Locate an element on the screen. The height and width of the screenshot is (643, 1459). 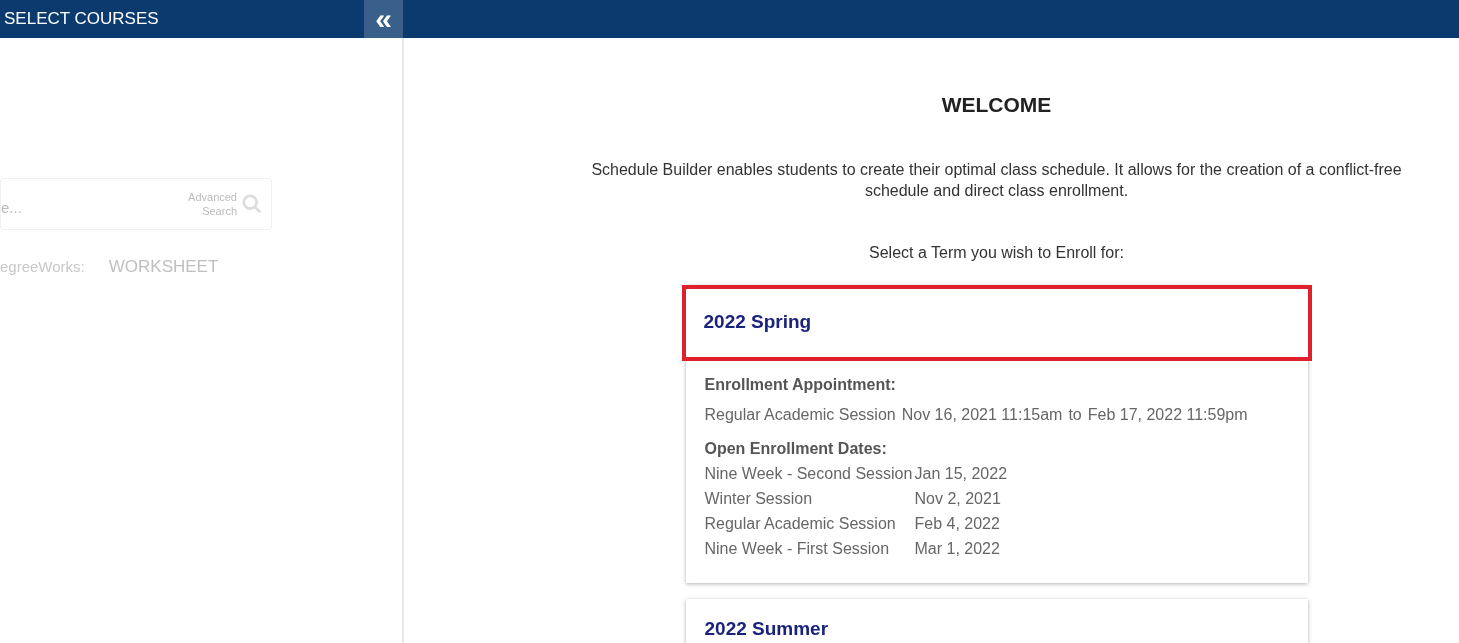
welcome-heading: WELCOME is located at coordinates (996, 105).